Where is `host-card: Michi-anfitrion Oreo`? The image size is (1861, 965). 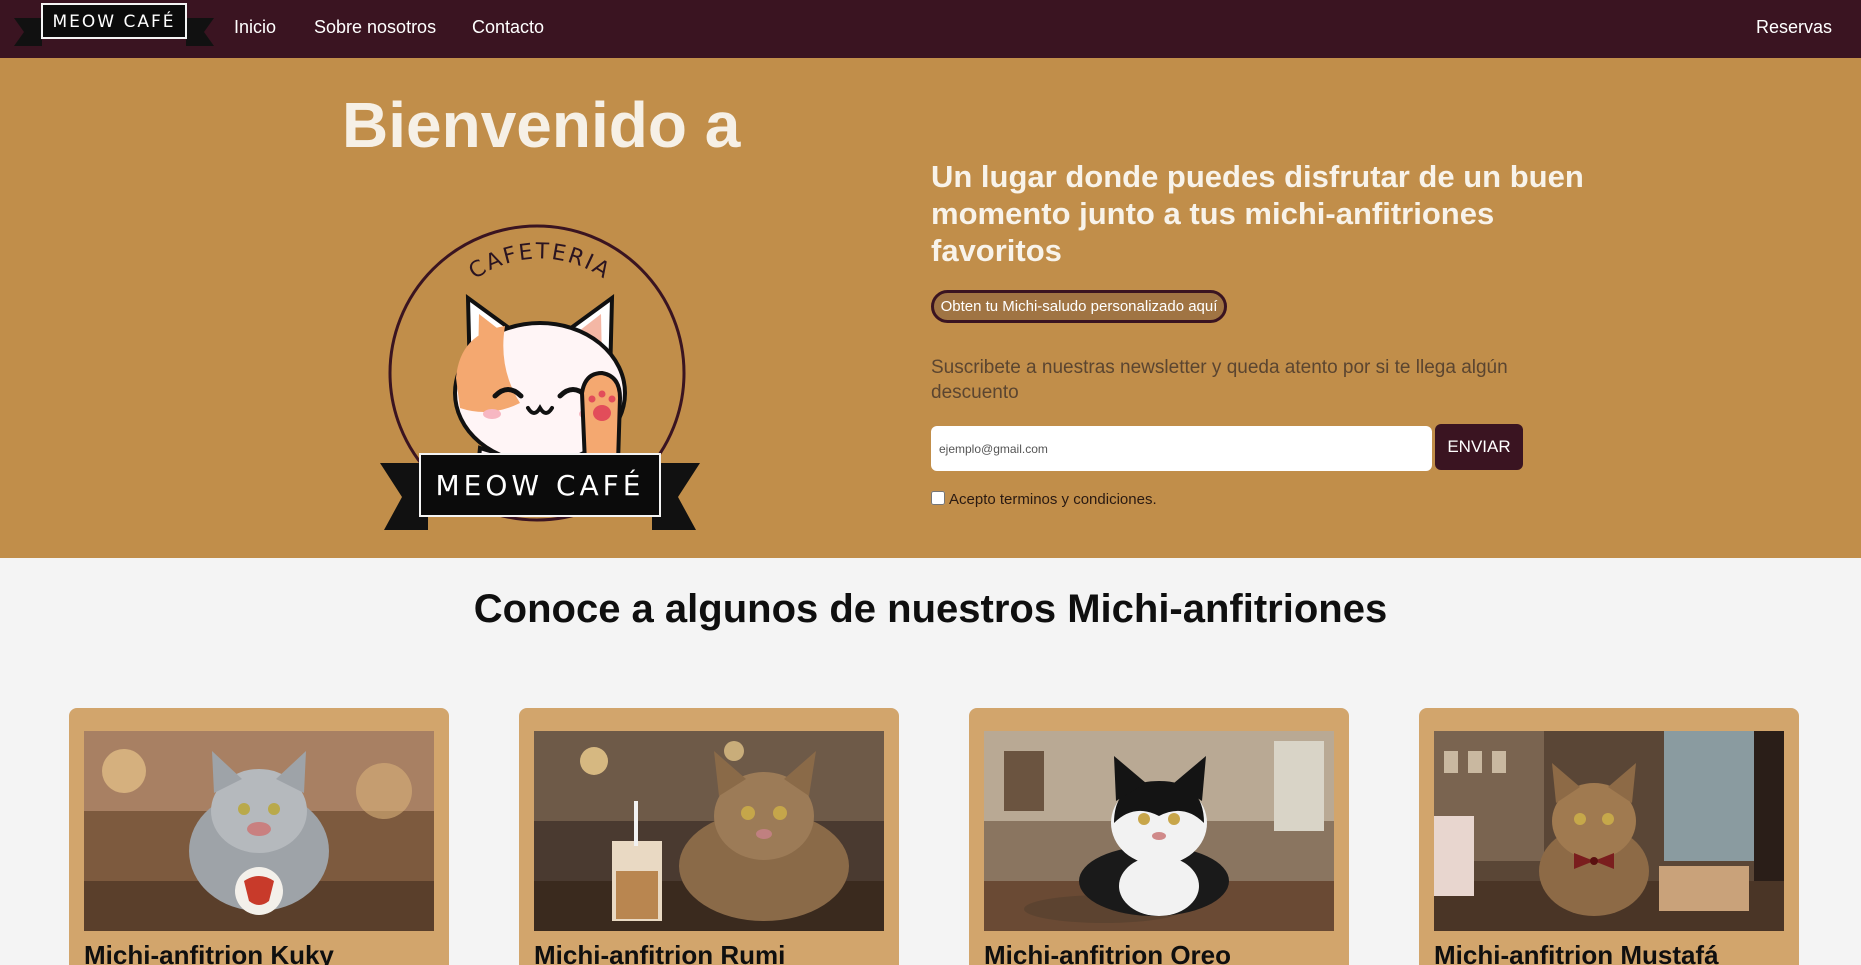
host-card: Michi-anfitrion Oreo is located at coordinates (1159, 836).